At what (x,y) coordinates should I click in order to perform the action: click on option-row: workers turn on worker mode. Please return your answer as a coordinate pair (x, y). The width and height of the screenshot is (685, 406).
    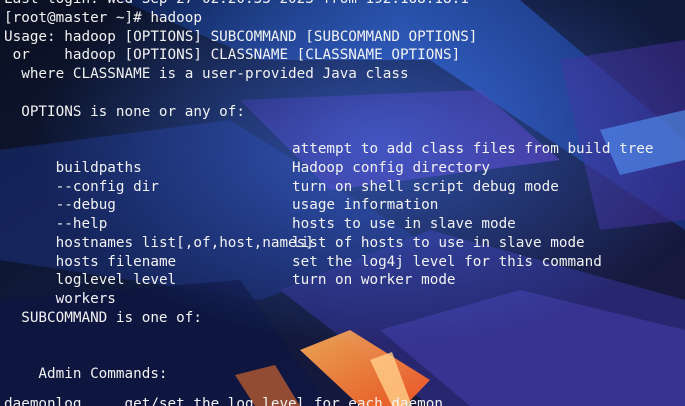
    Looking at the image, I should click on (344, 289).